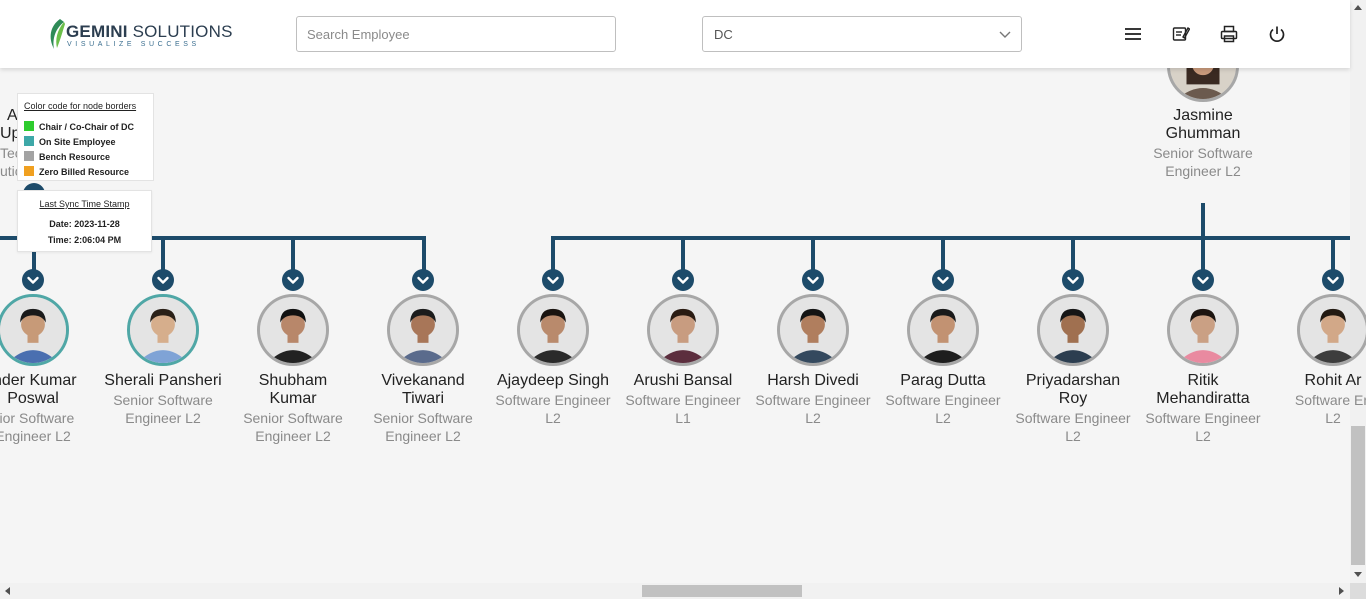  What do you see at coordinates (87, 127) in the screenshot?
I see `legend-label: Chair / Co-Chair of DC` at bounding box center [87, 127].